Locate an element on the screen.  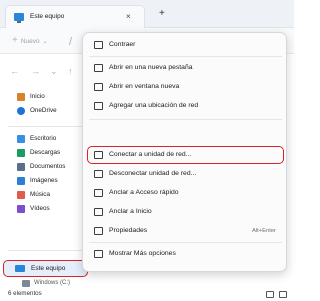
menu-item-label: Abrir en una nueva pestaña is located at coordinates (151, 67).